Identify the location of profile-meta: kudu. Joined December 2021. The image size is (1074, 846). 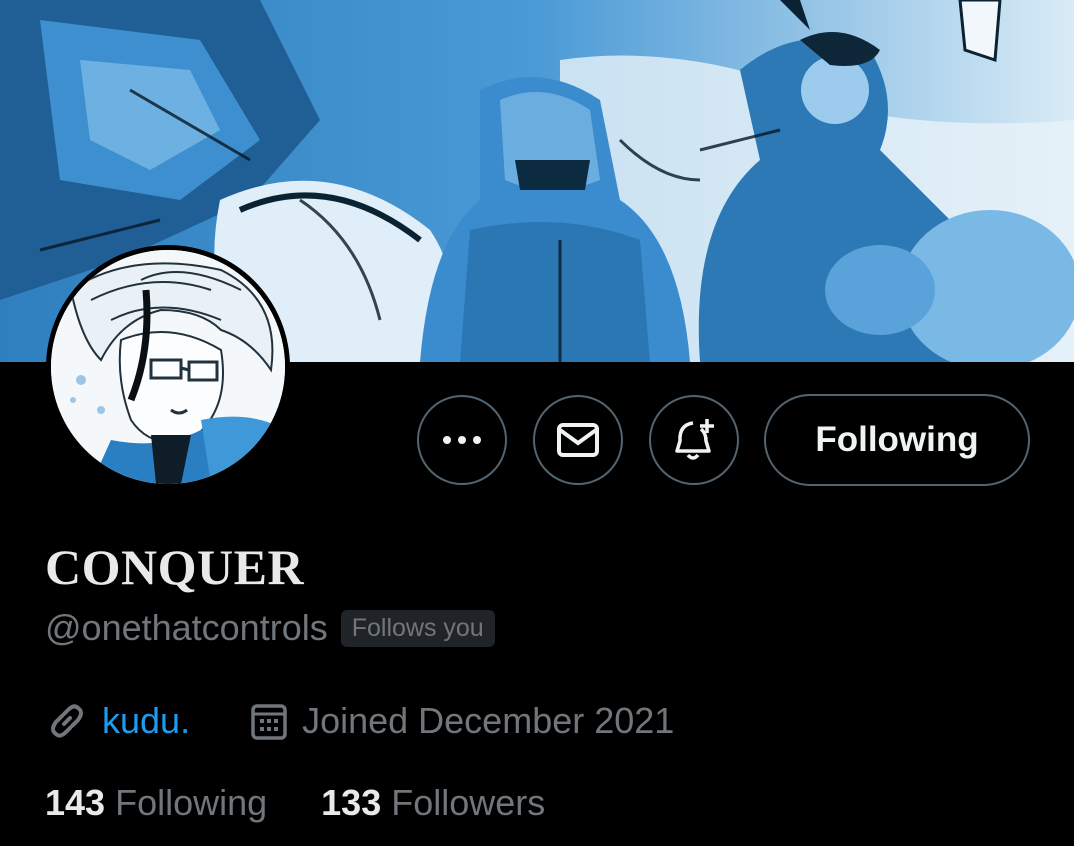
(360, 721).